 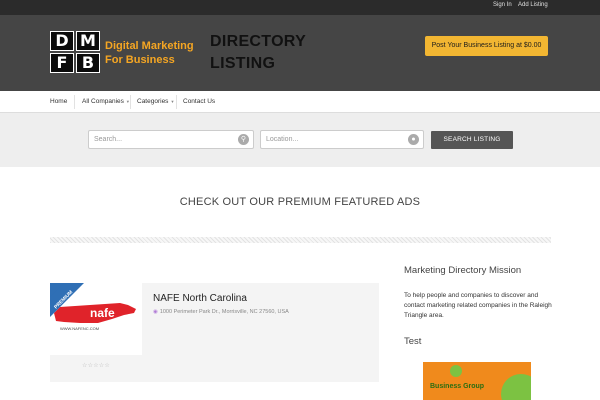 I want to click on logo-letter-d: D, so click(x=62, y=41).